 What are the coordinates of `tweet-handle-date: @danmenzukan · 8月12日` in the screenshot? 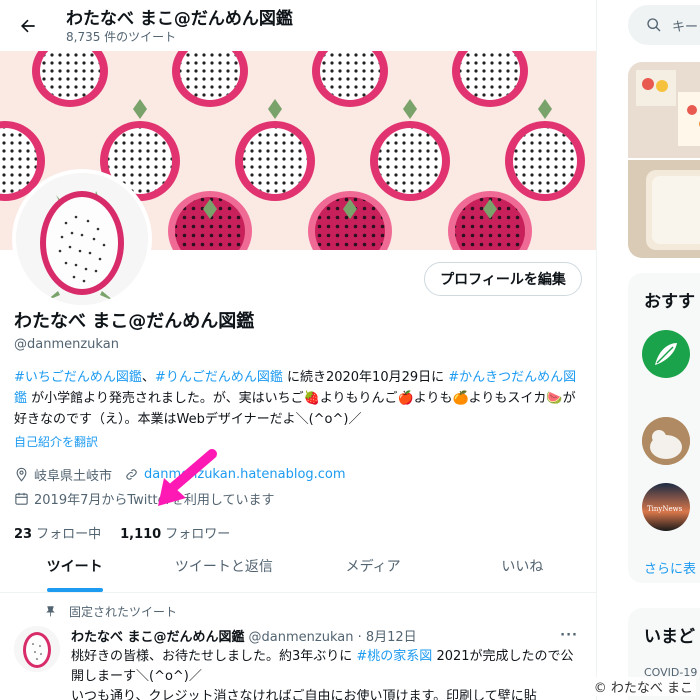 It's located at (332, 637).